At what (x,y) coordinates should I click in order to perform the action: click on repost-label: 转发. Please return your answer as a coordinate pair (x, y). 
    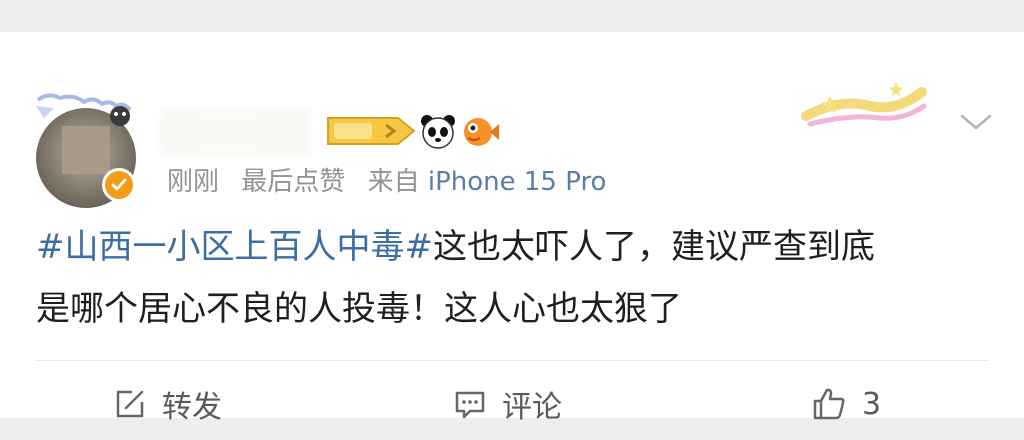
    Looking at the image, I should click on (192, 407).